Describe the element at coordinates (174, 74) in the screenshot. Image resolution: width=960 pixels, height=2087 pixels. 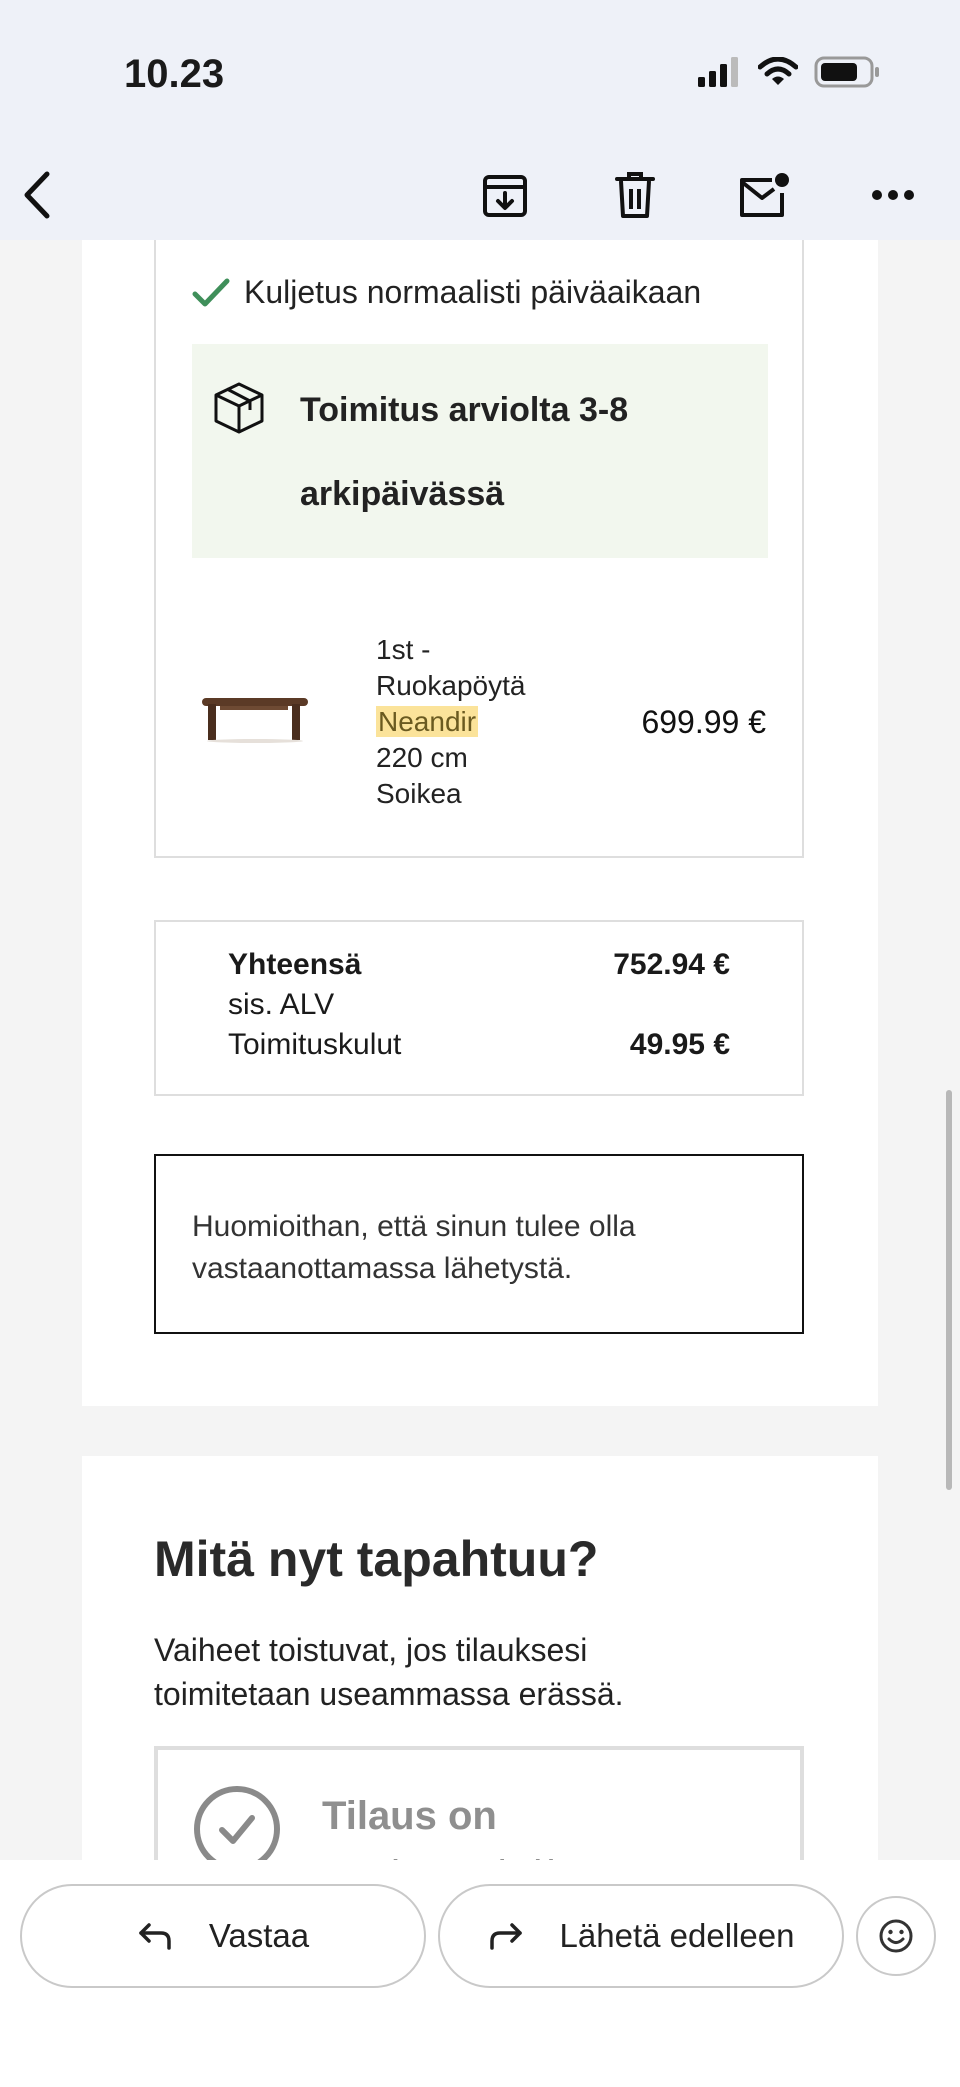
I see `status-time: 10.23` at that location.